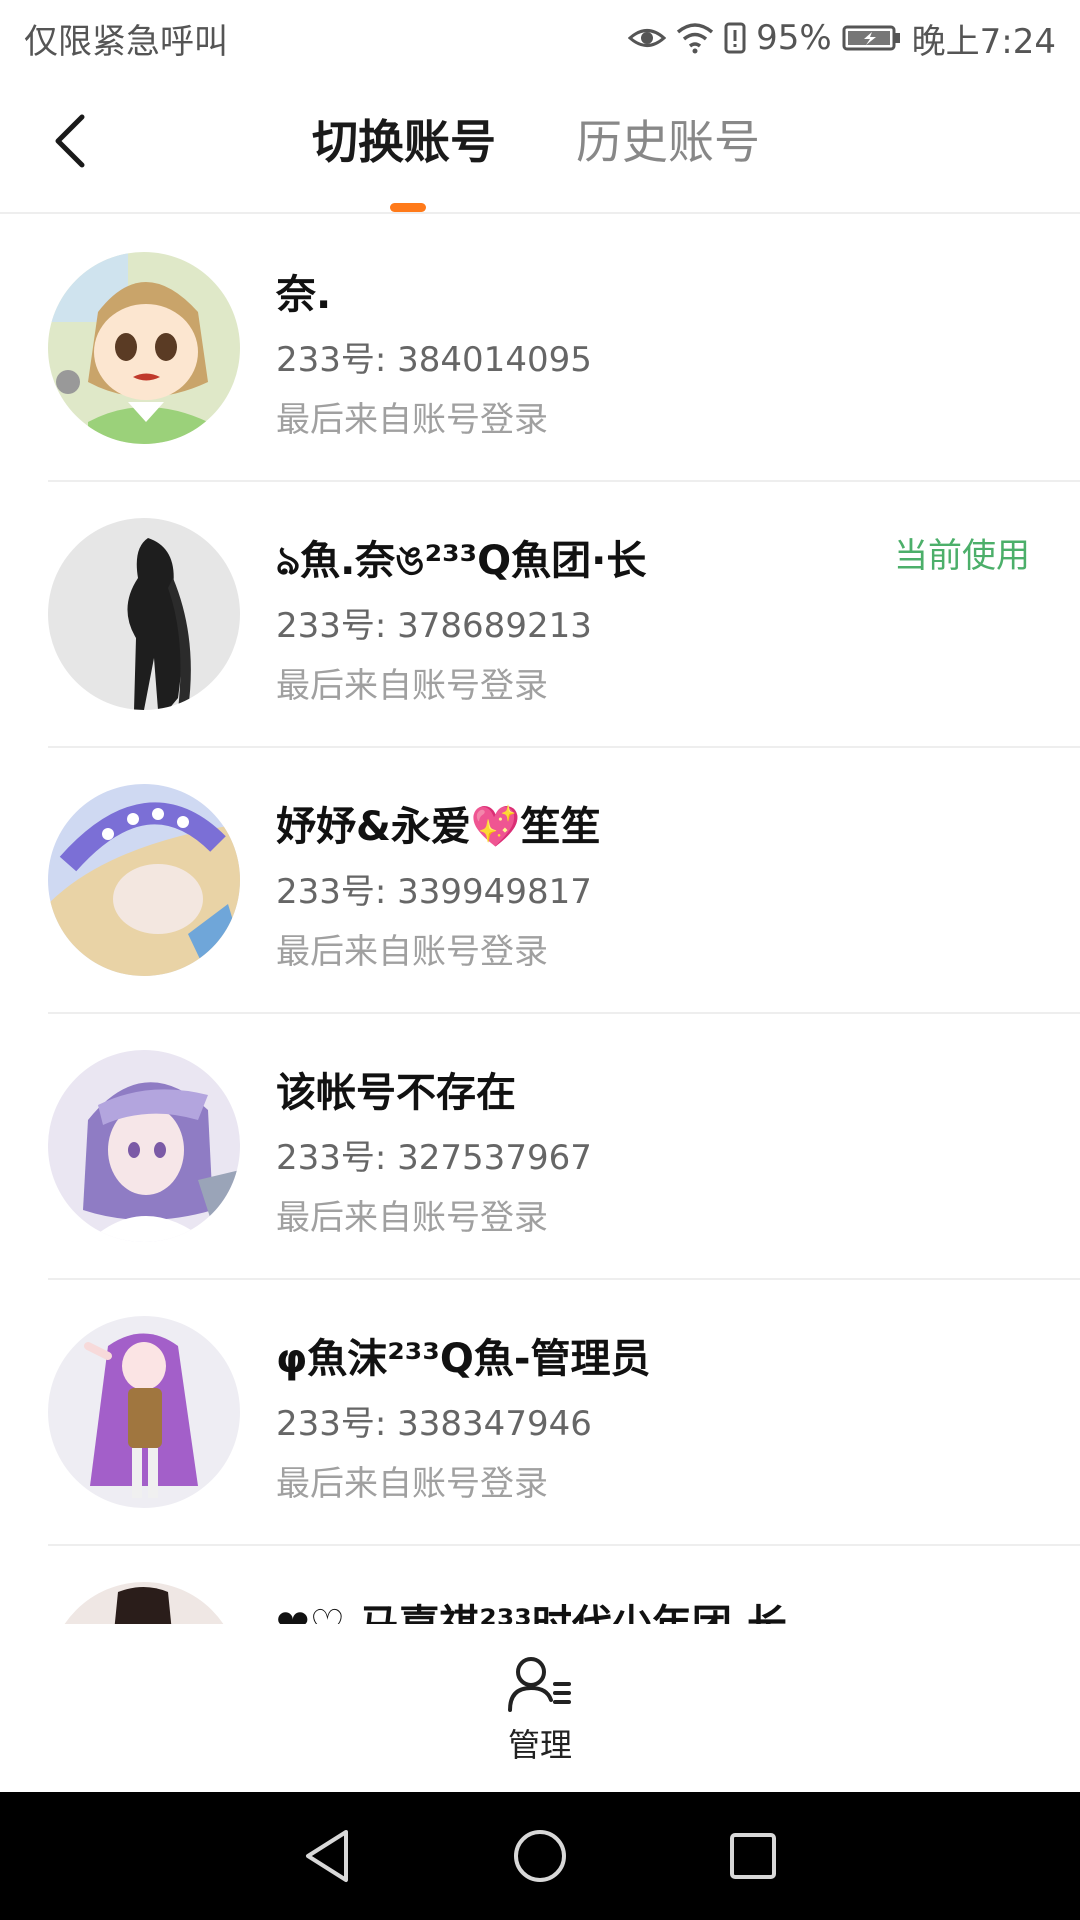 This screenshot has width=1080, height=1920. I want to click on manage-button: 管理, so click(540, 1714).